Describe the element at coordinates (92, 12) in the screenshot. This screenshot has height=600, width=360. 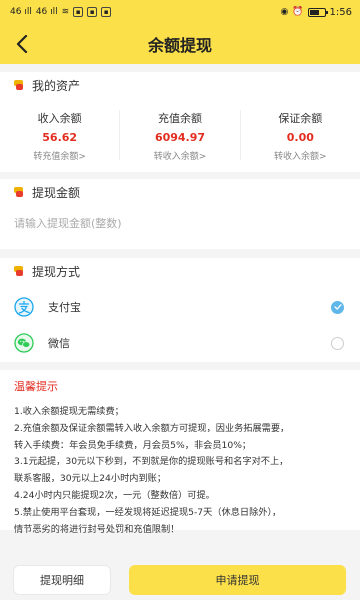
I see `app-notification-icon: ▪` at that location.